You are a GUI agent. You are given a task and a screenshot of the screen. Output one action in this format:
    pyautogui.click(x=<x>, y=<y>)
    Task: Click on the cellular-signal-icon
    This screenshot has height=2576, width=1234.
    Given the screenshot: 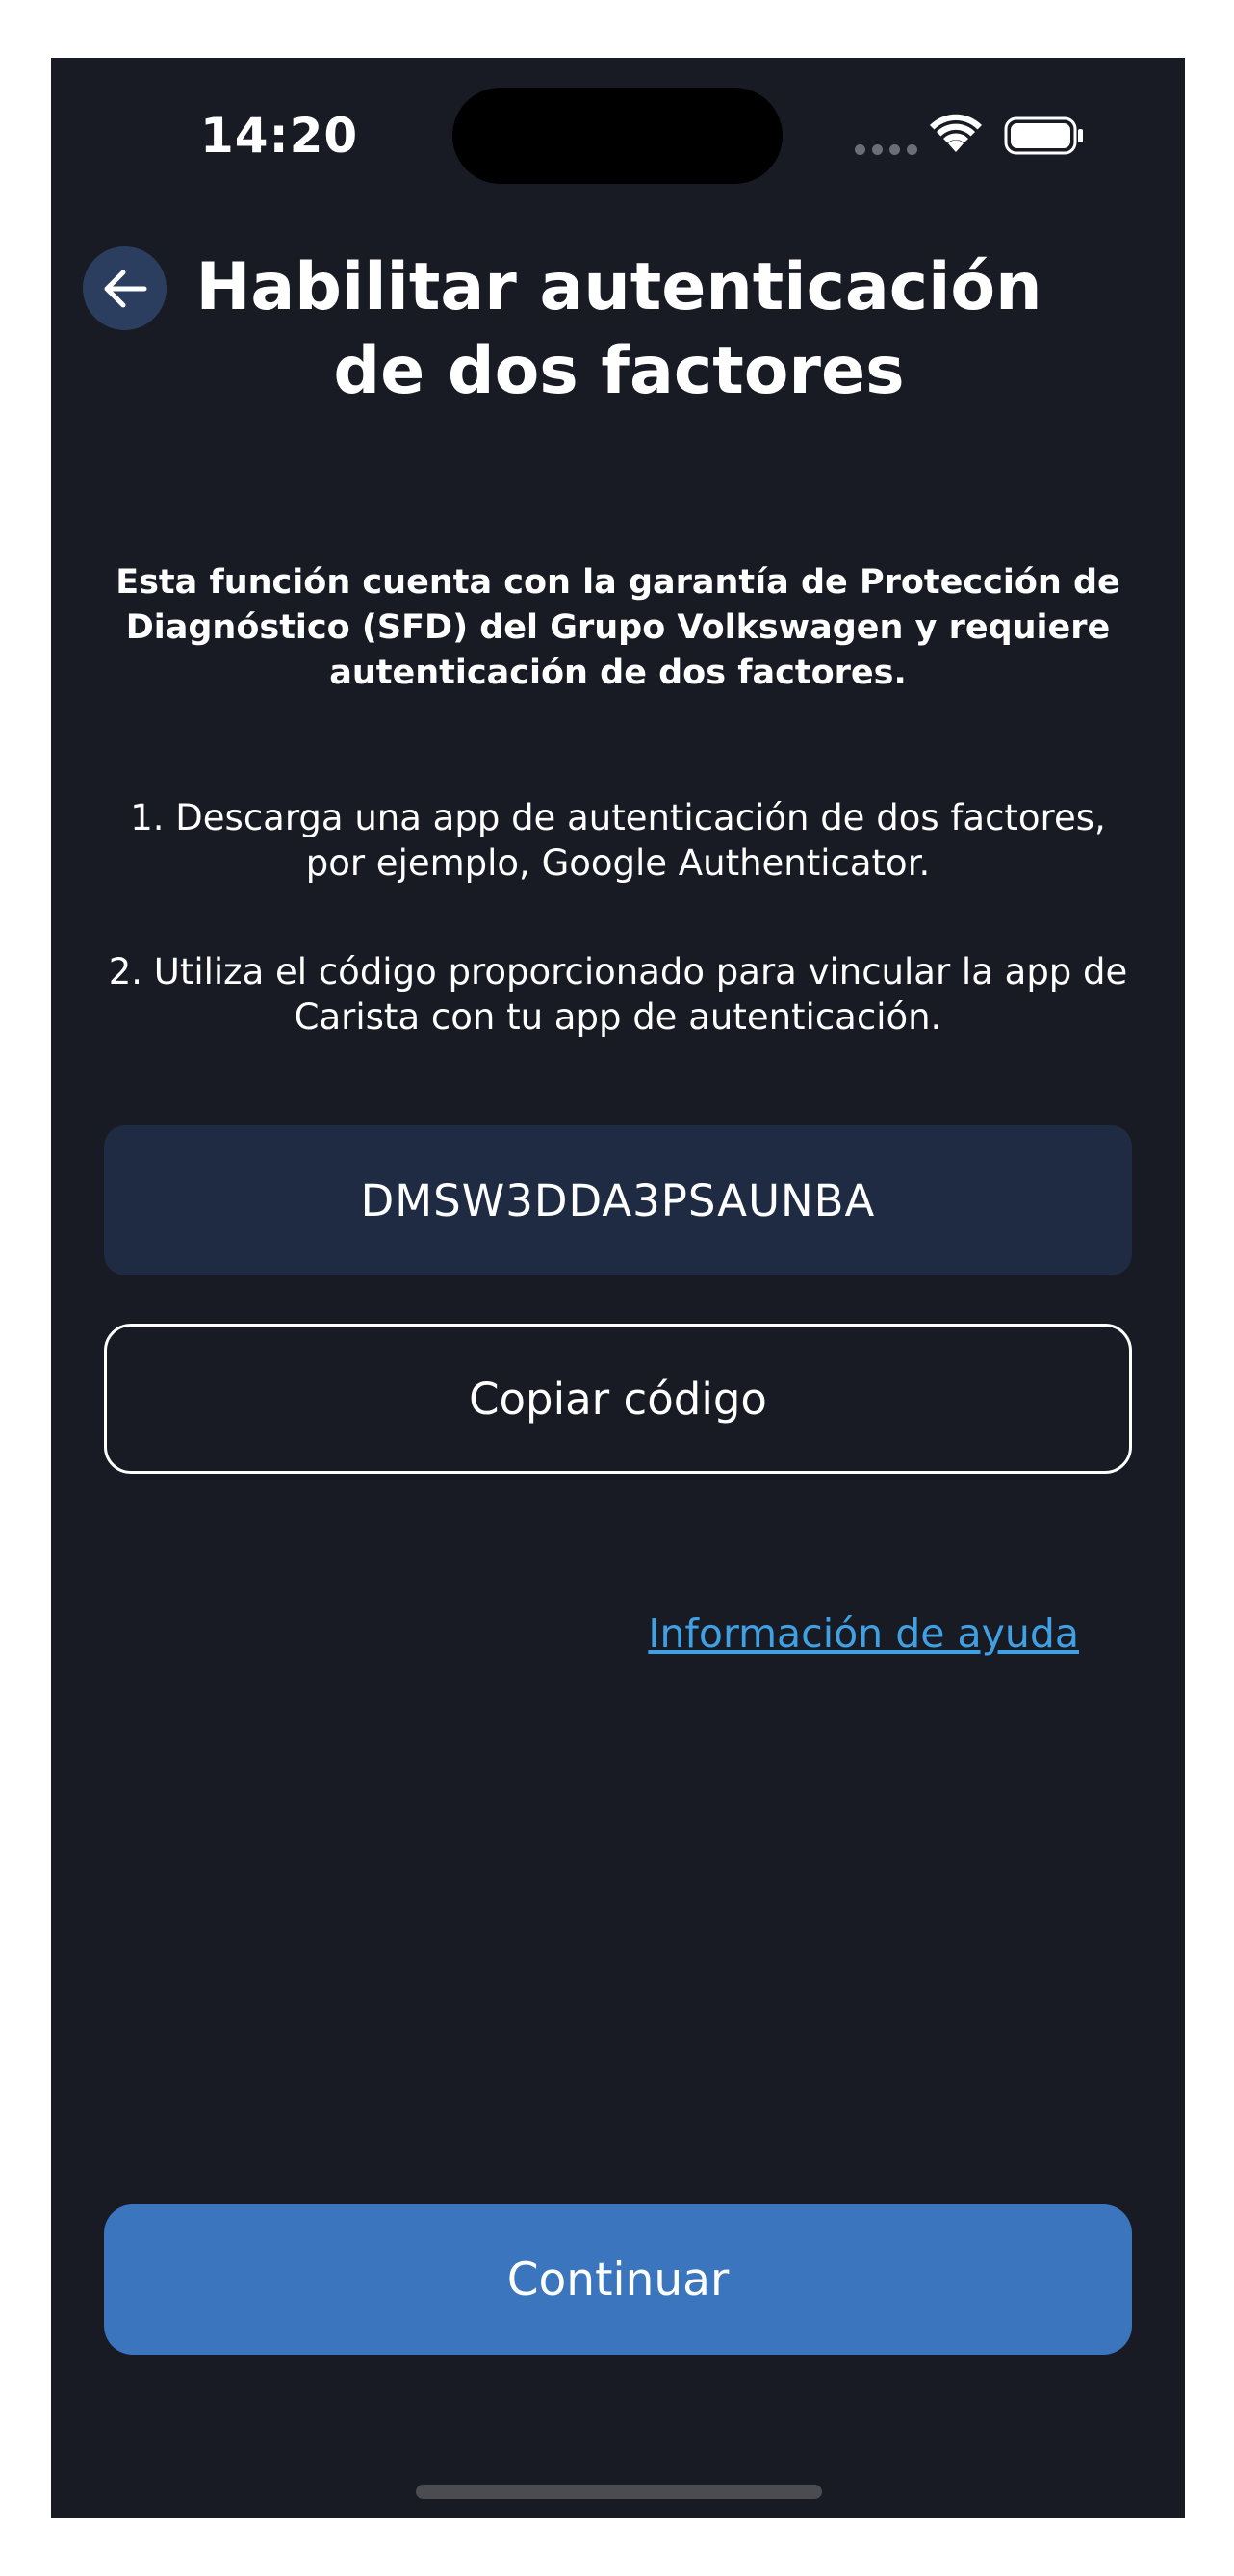 What is the action you would take?
    pyautogui.click(x=886, y=150)
    